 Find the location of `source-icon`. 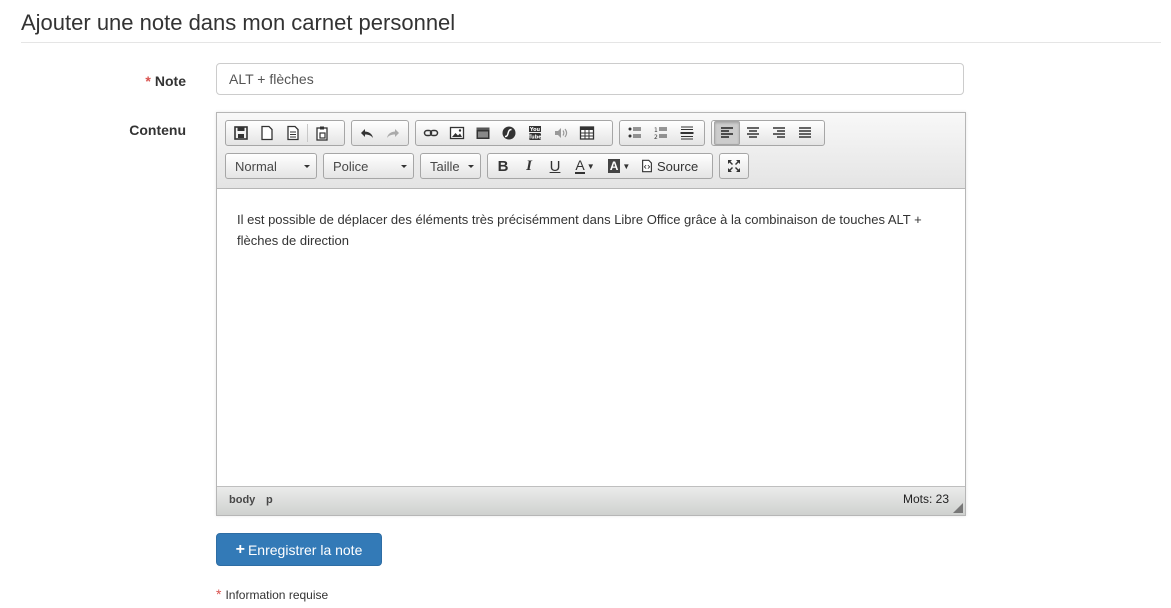

source-icon is located at coordinates (647, 166).